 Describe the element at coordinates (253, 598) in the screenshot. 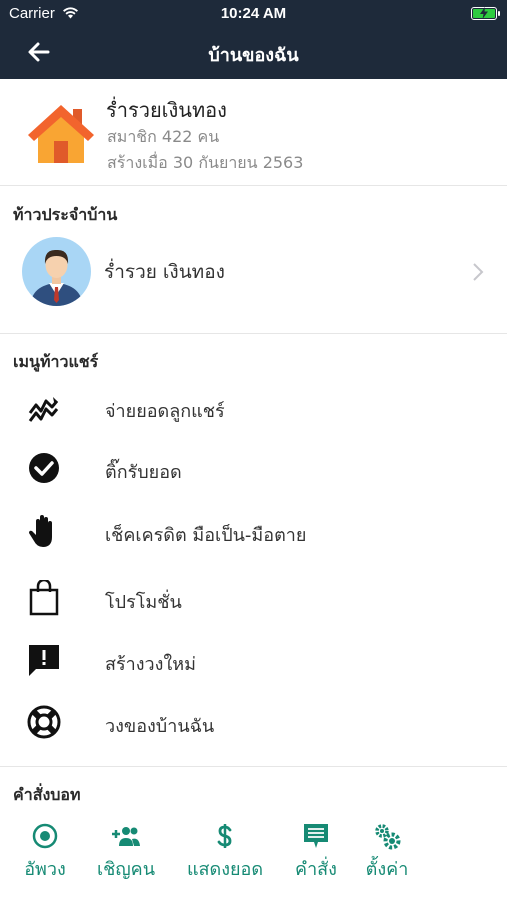

I see `menu-item-promotion: โปรโมชั่น` at that location.